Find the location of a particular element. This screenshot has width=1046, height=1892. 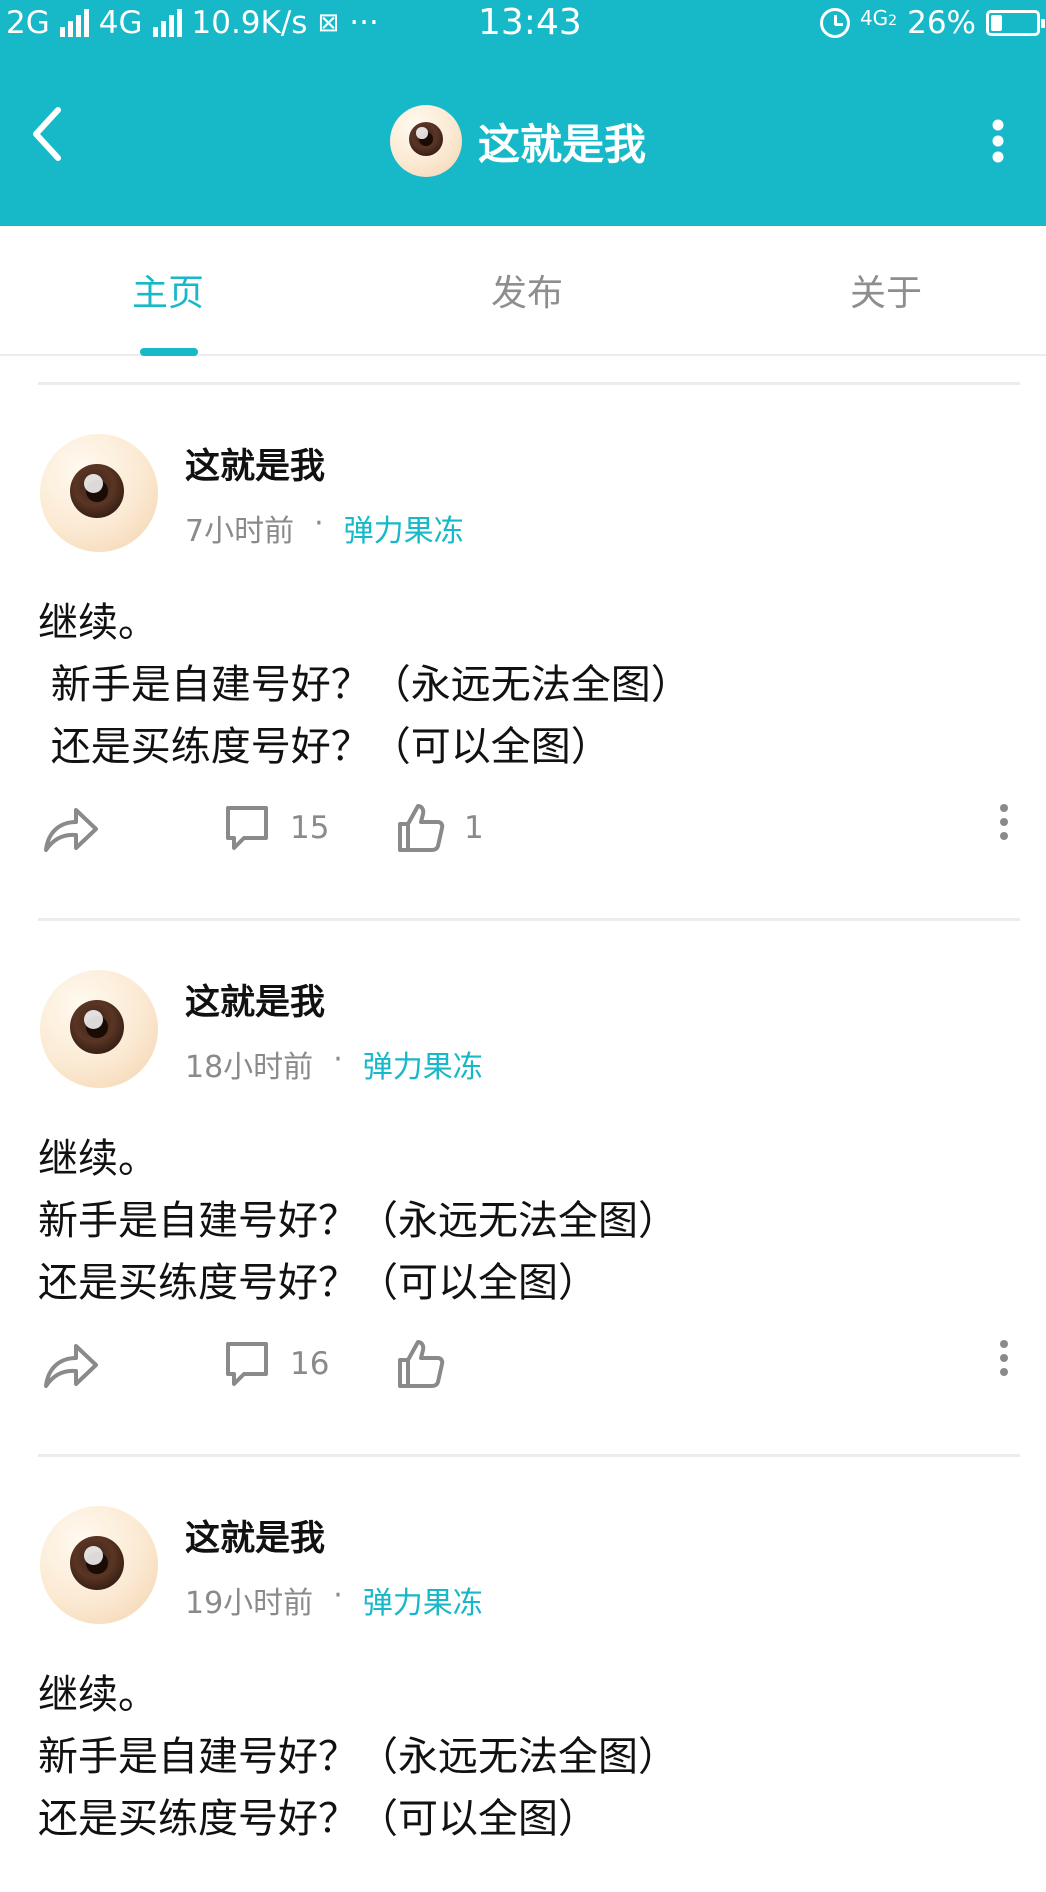

comment-button: 15 is located at coordinates (275, 828).